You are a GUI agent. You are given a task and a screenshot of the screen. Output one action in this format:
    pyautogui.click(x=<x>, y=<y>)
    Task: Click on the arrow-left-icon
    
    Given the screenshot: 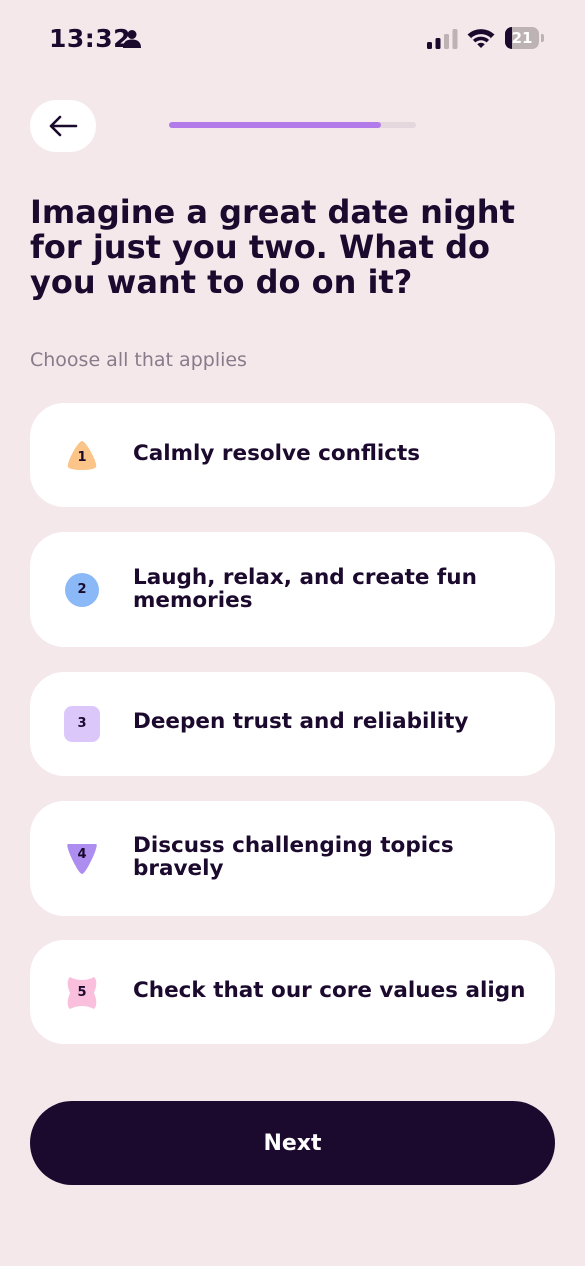 What is the action you would take?
    pyautogui.click(x=63, y=126)
    